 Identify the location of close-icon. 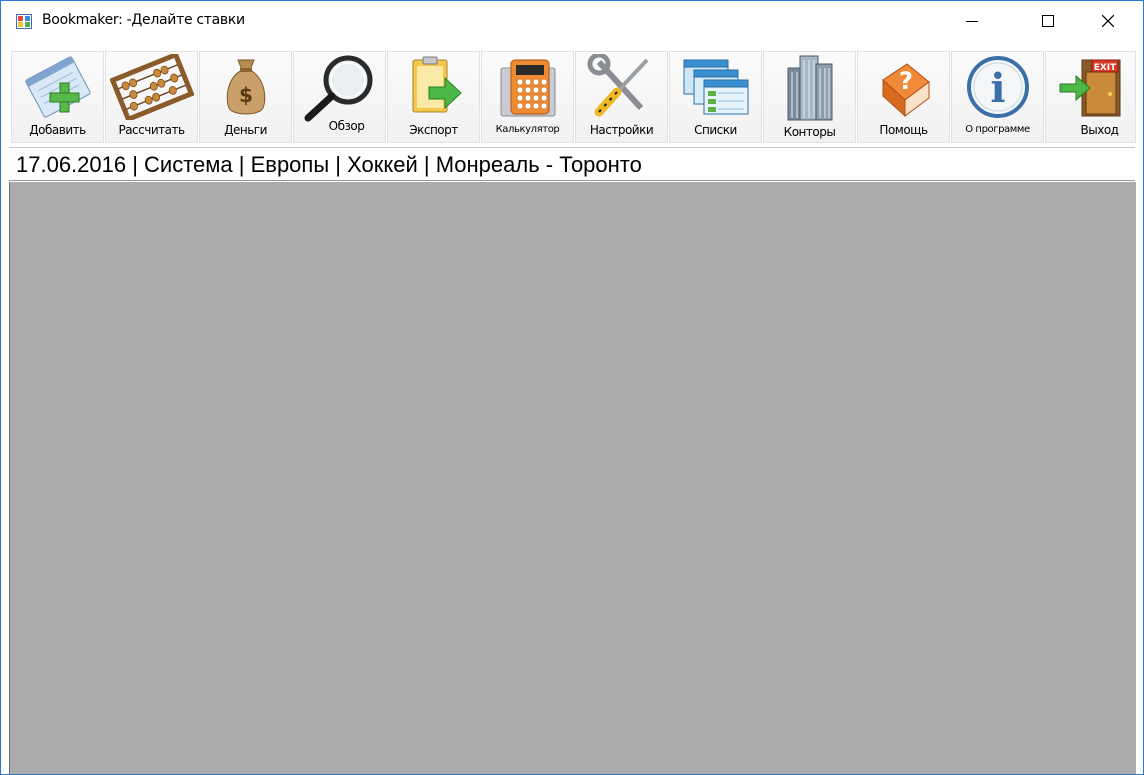
(1108, 21).